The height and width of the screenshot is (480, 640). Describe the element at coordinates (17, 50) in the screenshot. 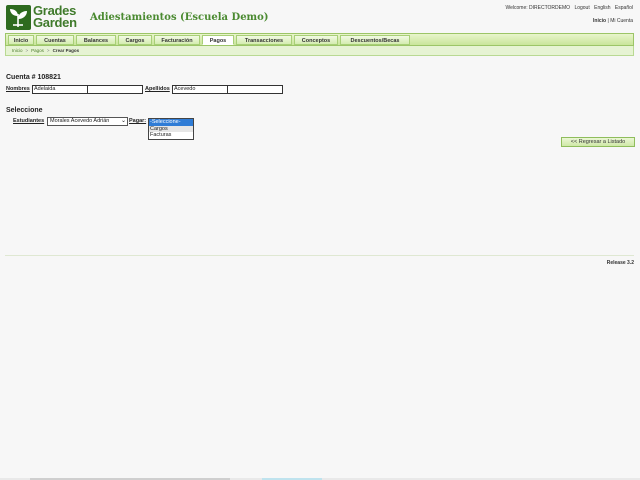

I see `breadcrumb-inicio: Inicio` at that location.